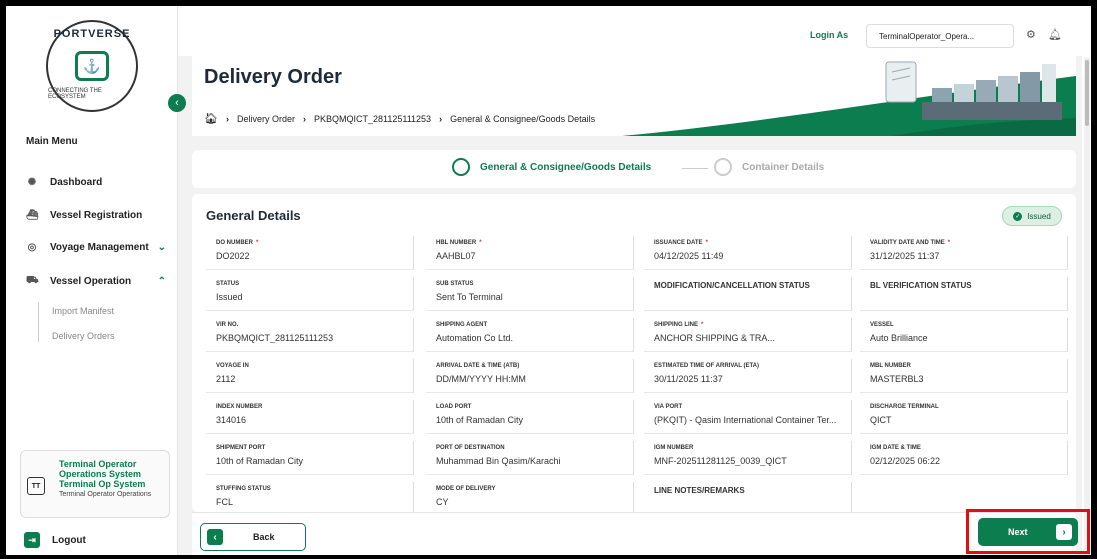  What do you see at coordinates (1028, 532) in the screenshot?
I see `next-button: Next ›` at bounding box center [1028, 532].